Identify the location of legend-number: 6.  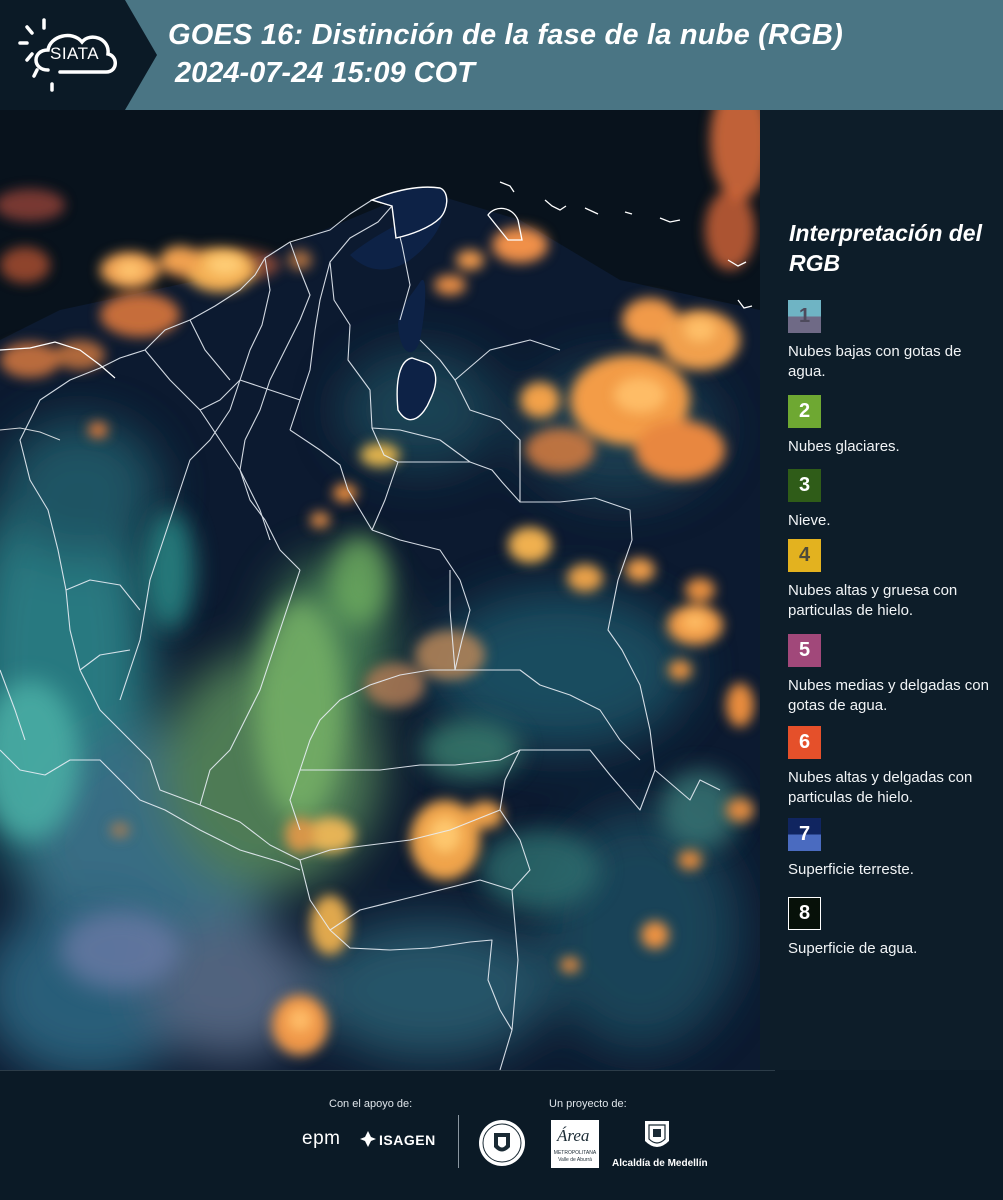
(804, 742).